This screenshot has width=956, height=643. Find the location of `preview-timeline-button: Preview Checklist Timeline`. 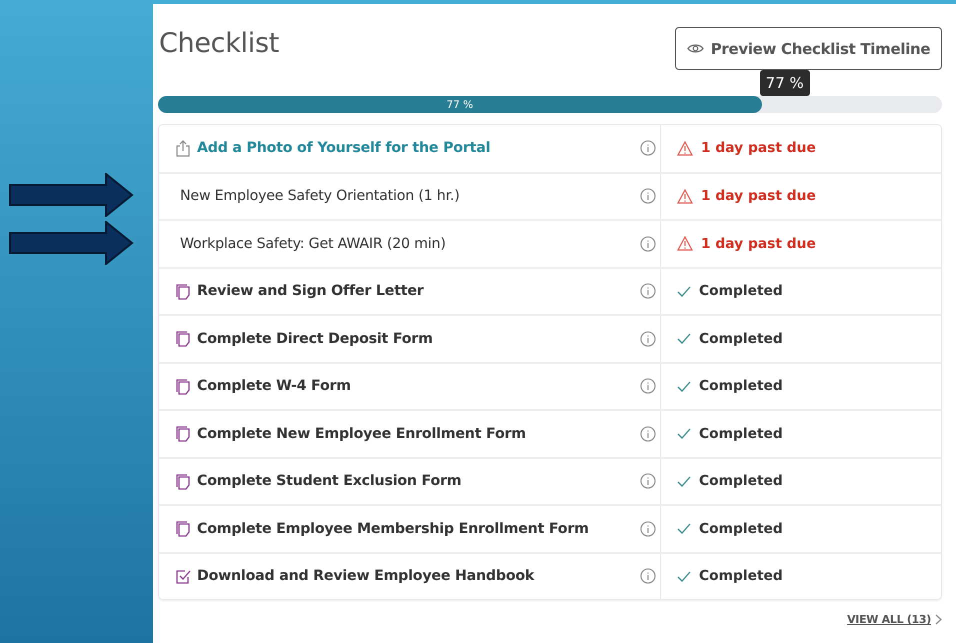

preview-timeline-button: Preview Checklist Timeline is located at coordinates (808, 48).